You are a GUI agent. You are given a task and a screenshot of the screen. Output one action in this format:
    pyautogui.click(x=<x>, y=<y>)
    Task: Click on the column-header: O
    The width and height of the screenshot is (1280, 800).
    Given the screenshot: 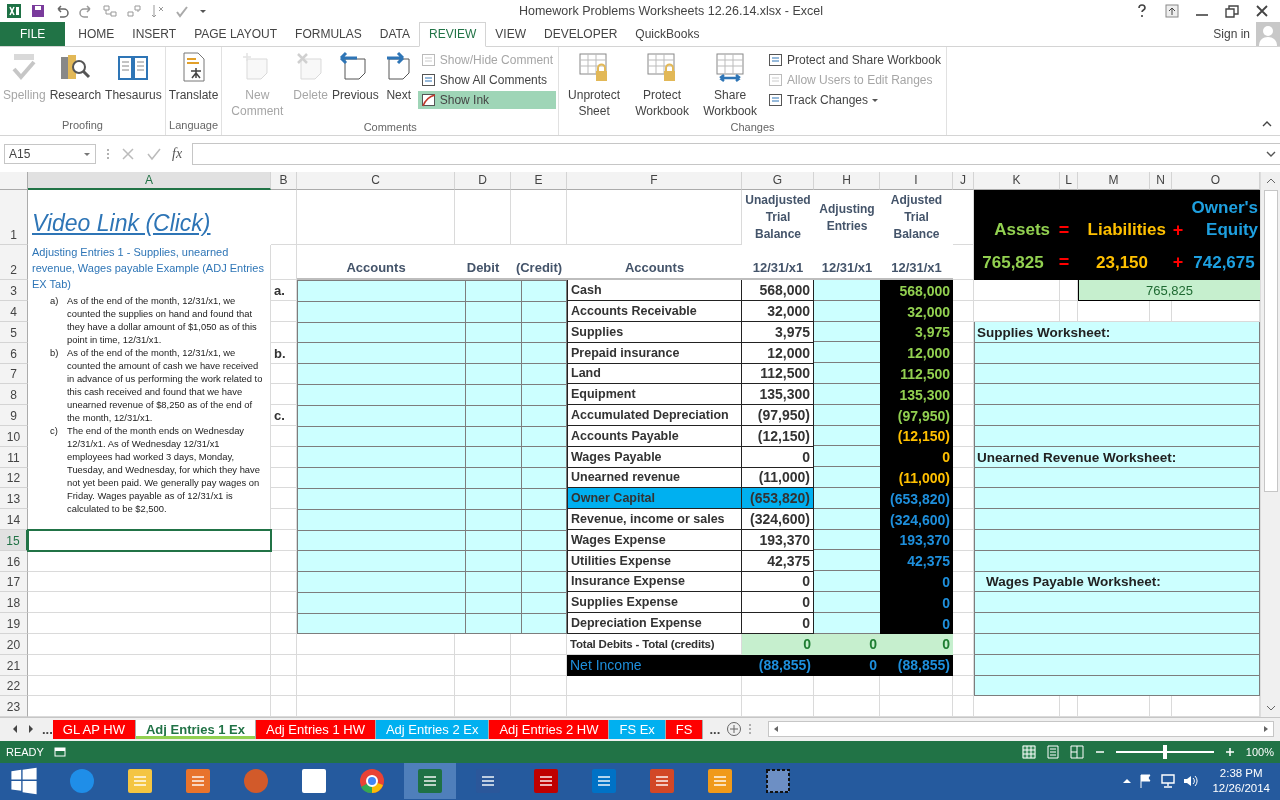 What is the action you would take?
    pyautogui.click(x=1216, y=181)
    